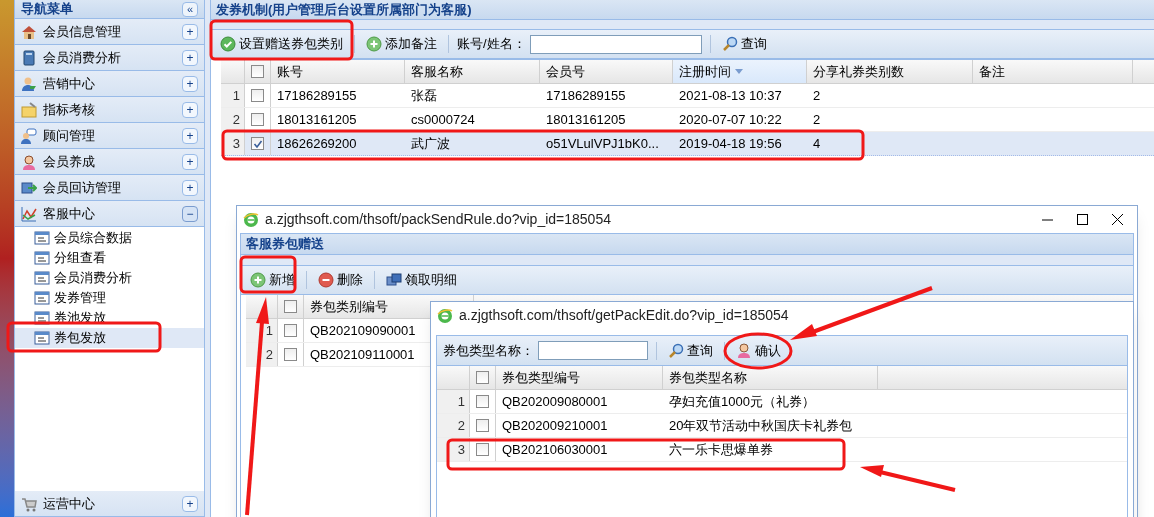  Describe the element at coordinates (228, 44) in the screenshot. I see `check-circle-icon` at that location.